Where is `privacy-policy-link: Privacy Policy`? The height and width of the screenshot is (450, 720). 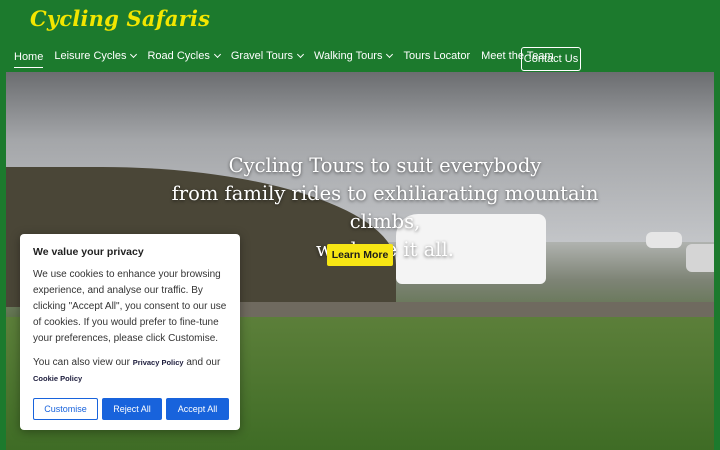
privacy-policy-link: Privacy Policy is located at coordinates (158, 362).